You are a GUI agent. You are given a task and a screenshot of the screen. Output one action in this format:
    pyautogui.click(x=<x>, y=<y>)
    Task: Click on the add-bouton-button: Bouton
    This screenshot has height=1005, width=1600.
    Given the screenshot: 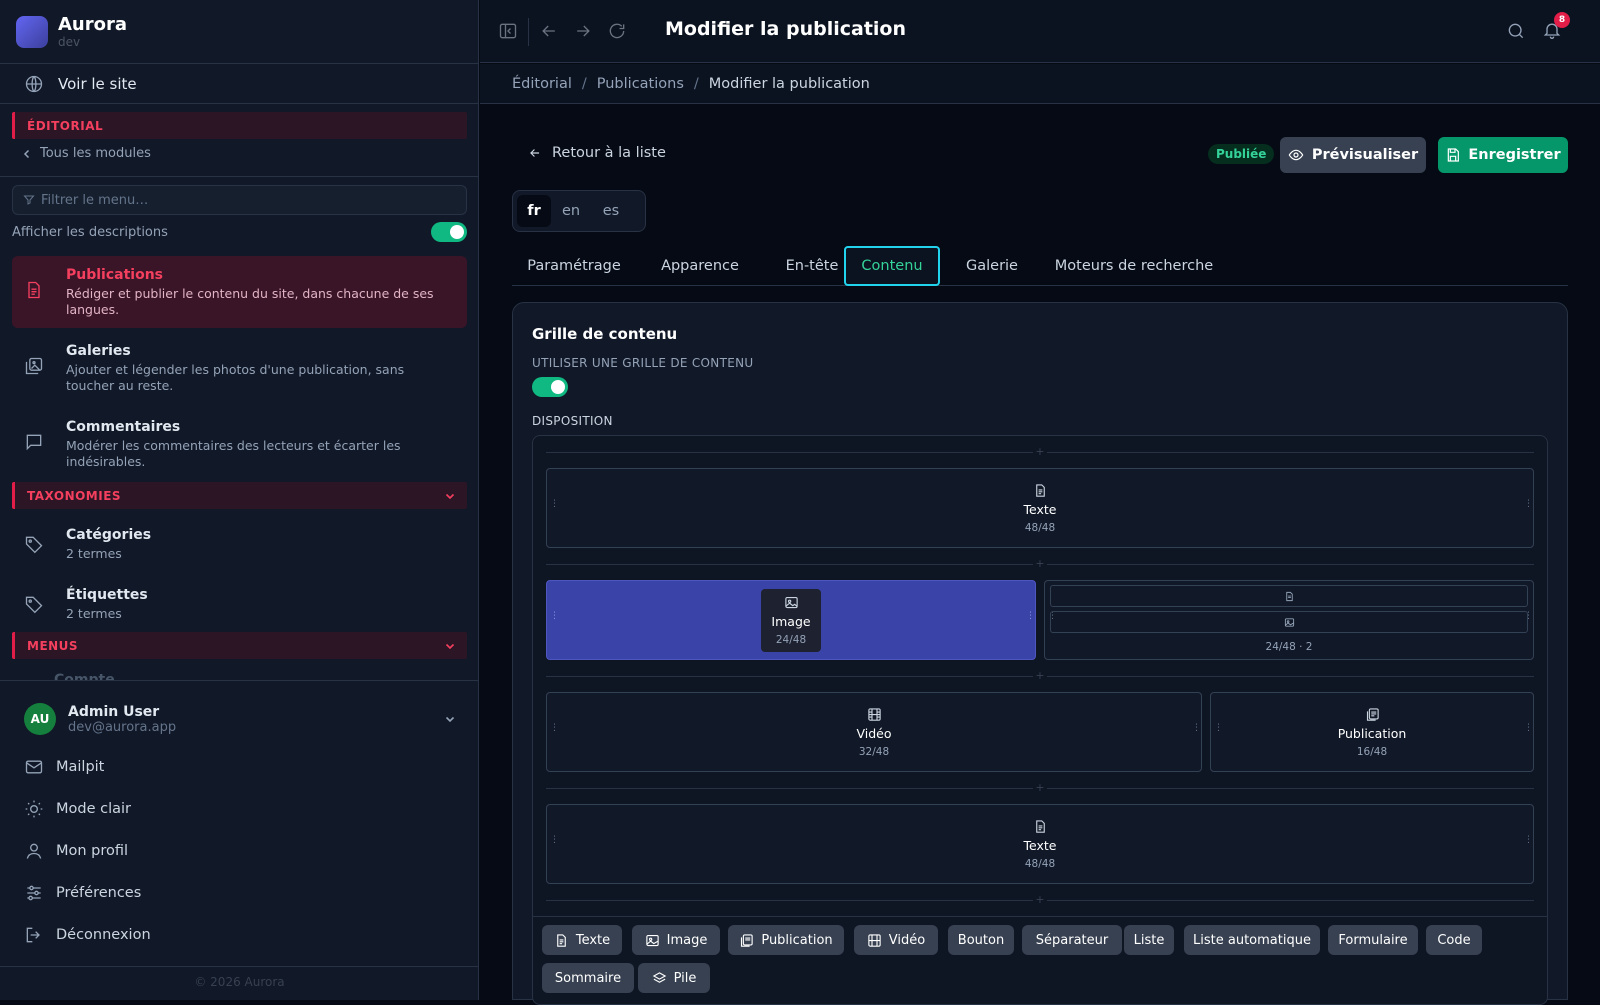 What is the action you would take?
    pyautogui.click(x=981, y=940)
    